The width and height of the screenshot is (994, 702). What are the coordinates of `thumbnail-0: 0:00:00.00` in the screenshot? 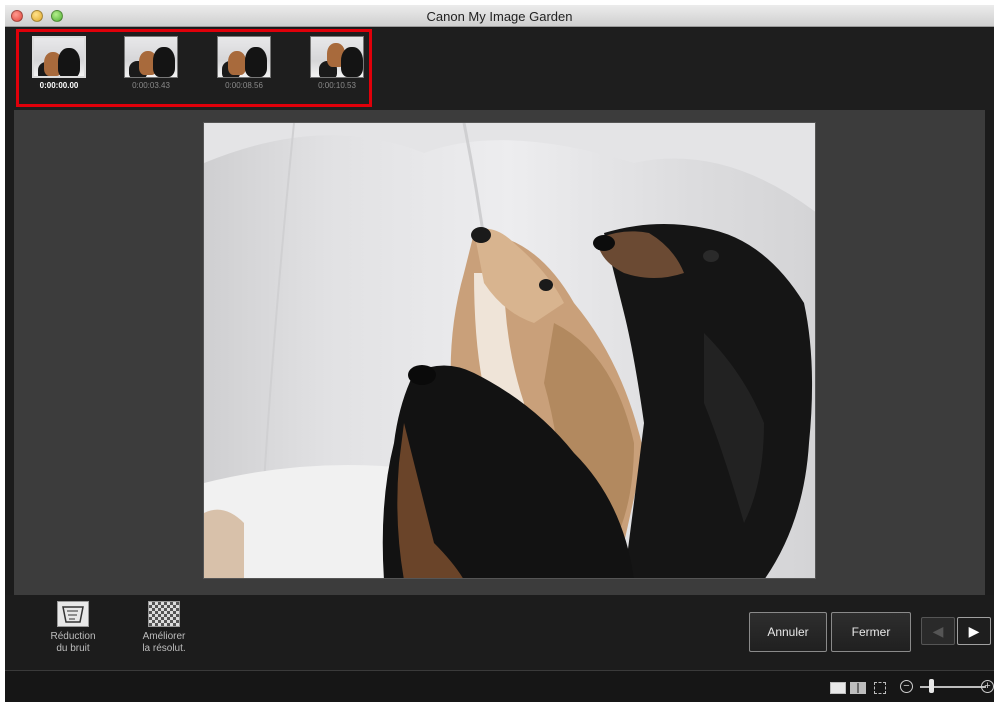 It's located at (59, 63).